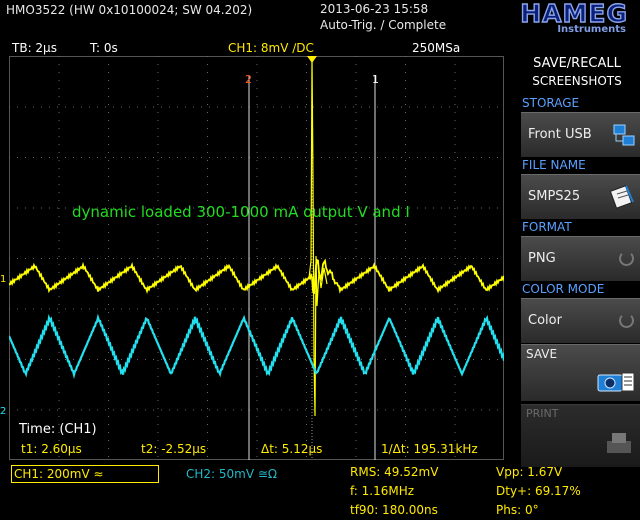 The height and width of the screenshot is (520, 640). Describe the element at coordinates (616, 382) in the screenshot. I see `save-screenshot-icon` at that location.